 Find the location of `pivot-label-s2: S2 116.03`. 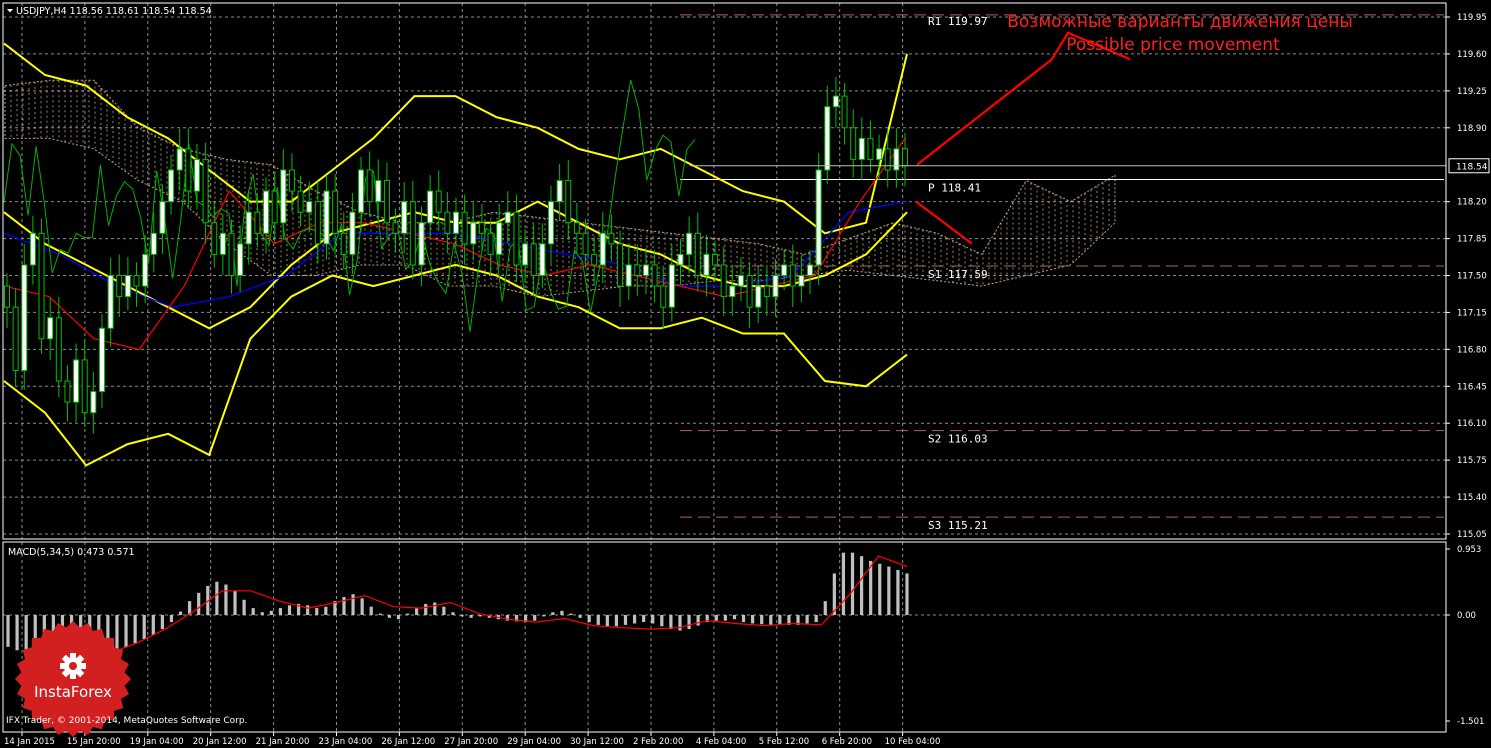

pivot-label-s2: S2 116.03 is located at coordinates (958, 439).